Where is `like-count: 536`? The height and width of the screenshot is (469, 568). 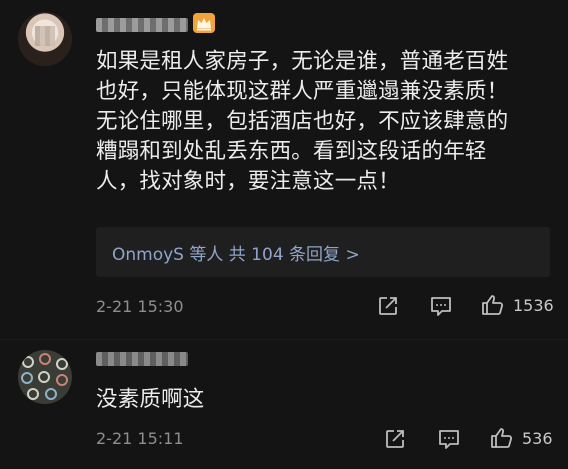
like-count: 536 is located at coordinates (537, 438).